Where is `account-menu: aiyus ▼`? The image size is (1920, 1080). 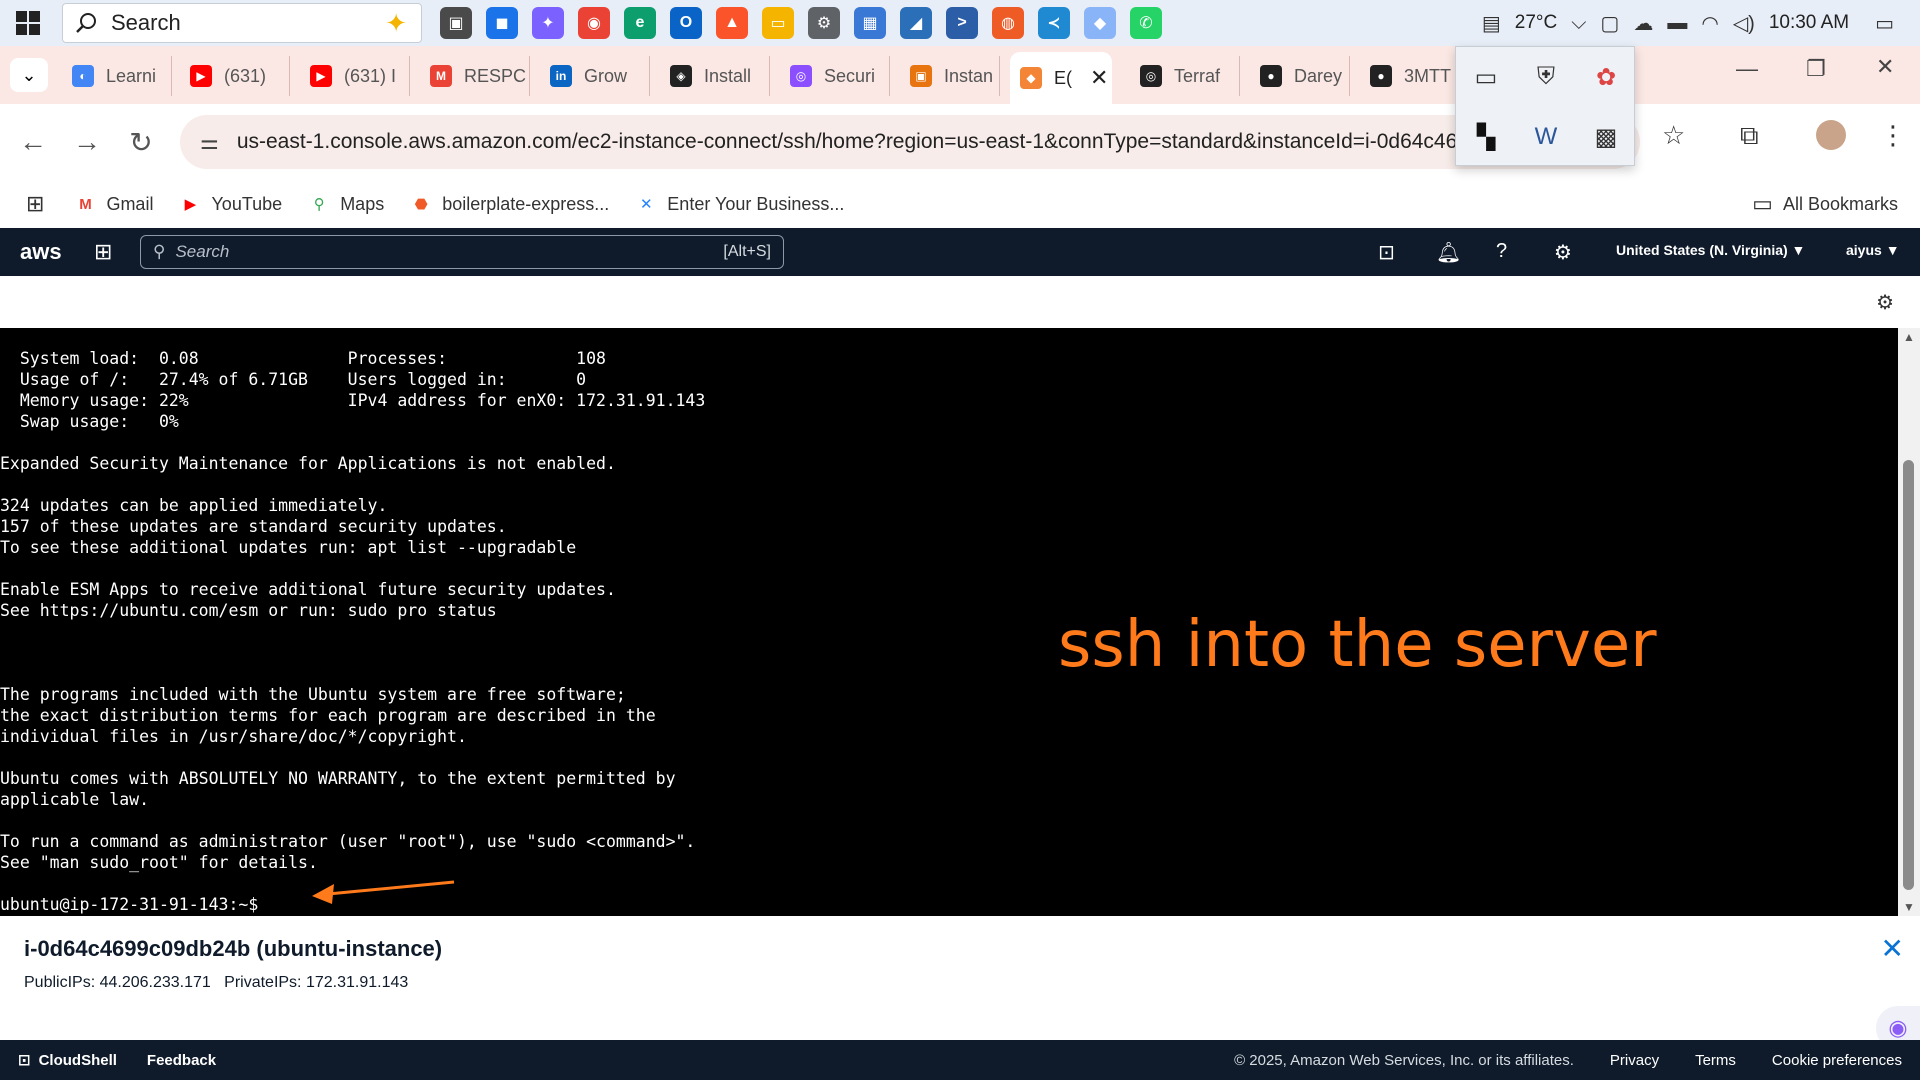
account-menu: aiyus ▼ is located at coordinates (1873, 250).